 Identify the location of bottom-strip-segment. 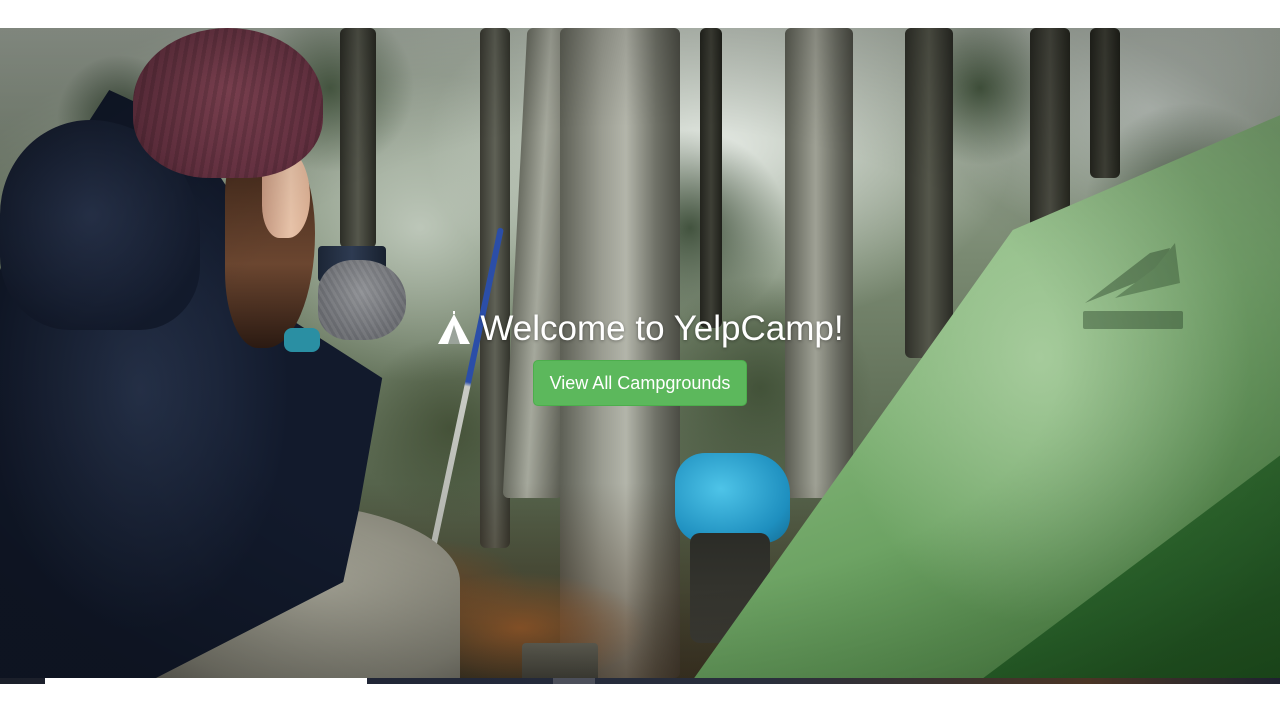
(206, 681).